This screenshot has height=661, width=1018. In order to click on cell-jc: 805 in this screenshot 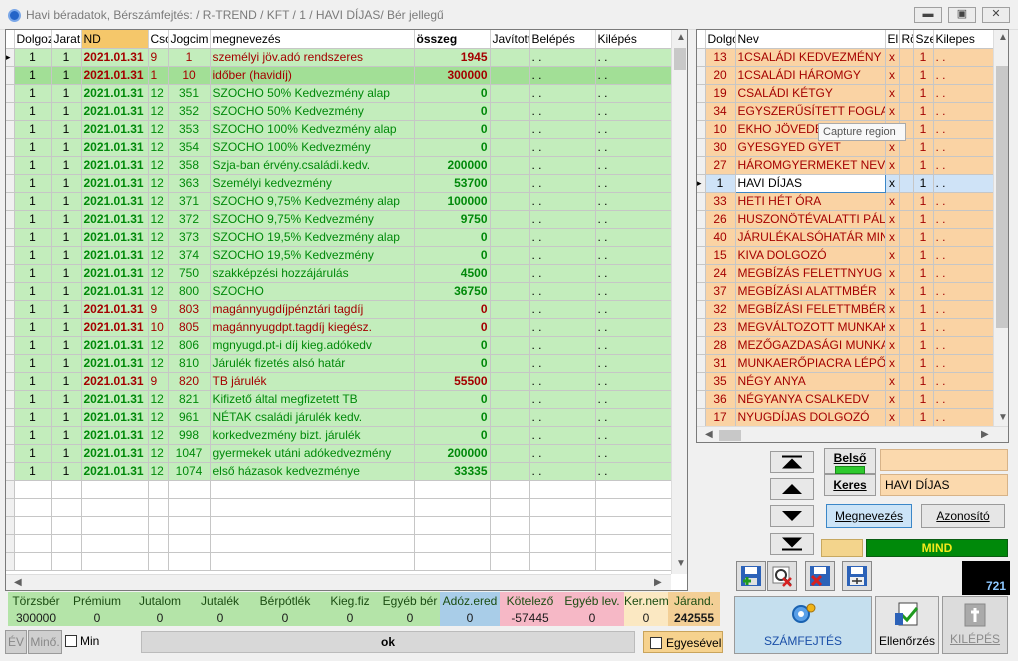, I will do `click(189, 327)`.